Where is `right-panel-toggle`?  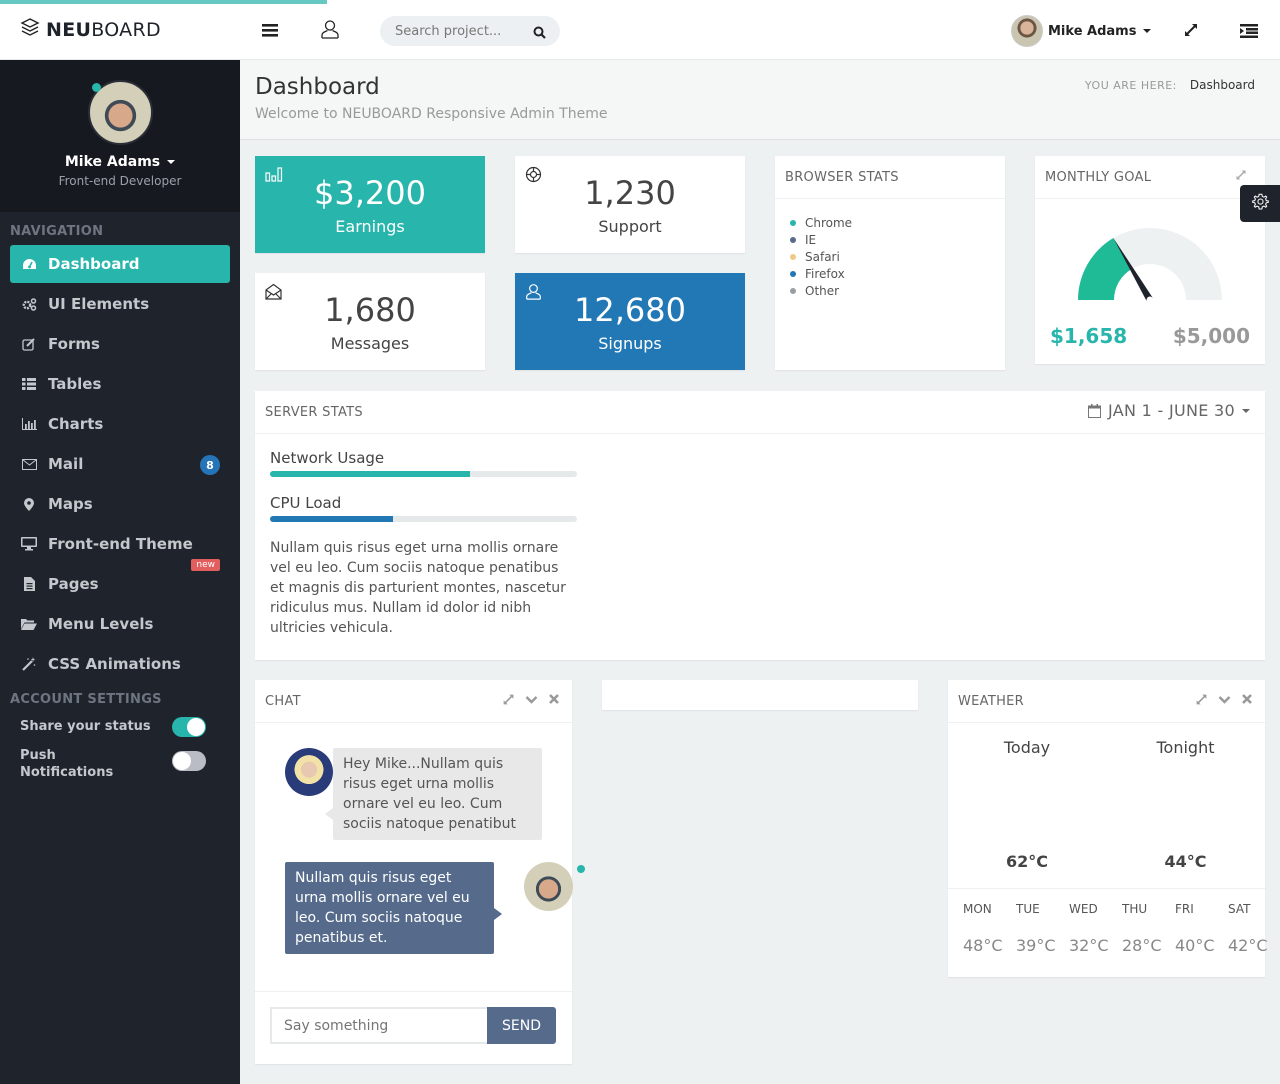
right-panel-toggle is located at coordinates (1249, 32).